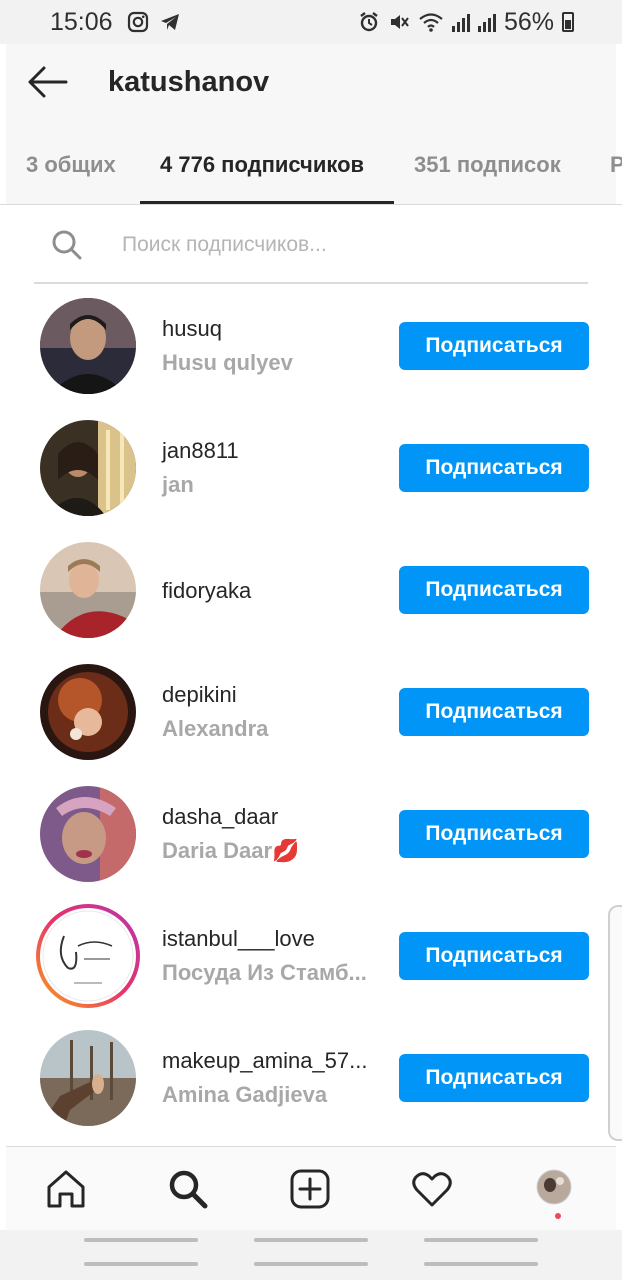  What do you see at coordinates (169, 22) in the screenshot?
I see `telegram-icon` at bounding box center [169, 22].